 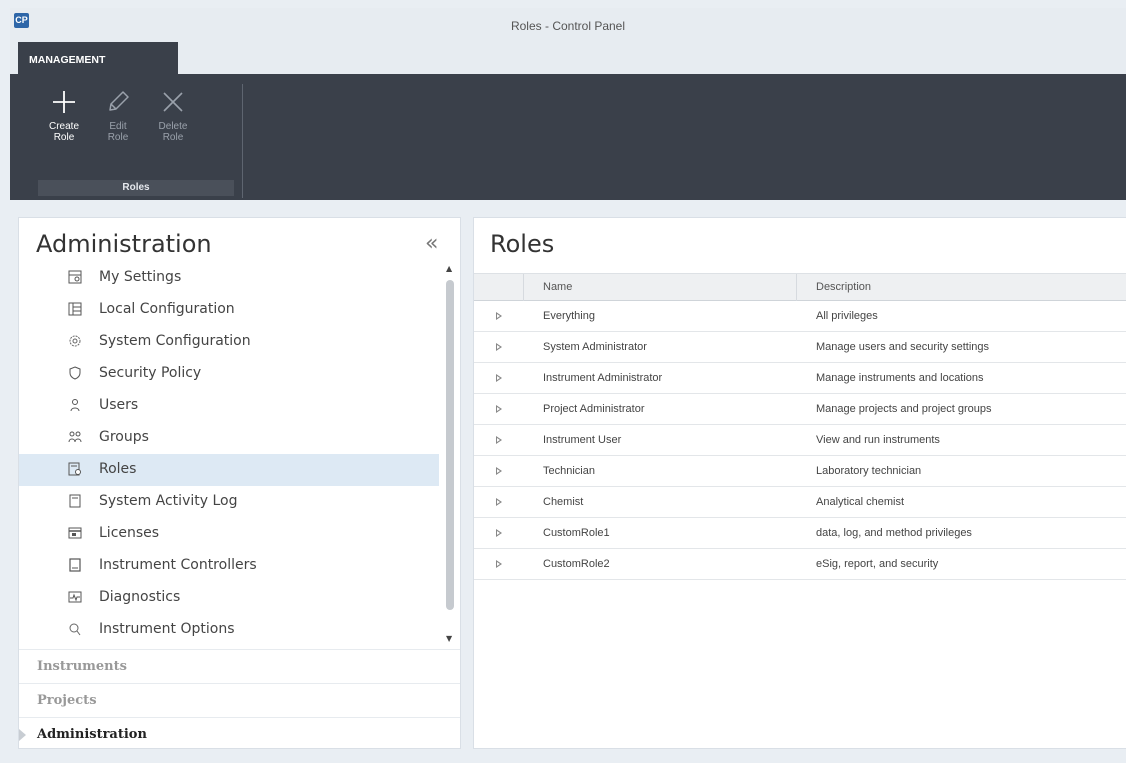 I want to click on sidebar-item-label: My Settings, so click(x=140, y=277).